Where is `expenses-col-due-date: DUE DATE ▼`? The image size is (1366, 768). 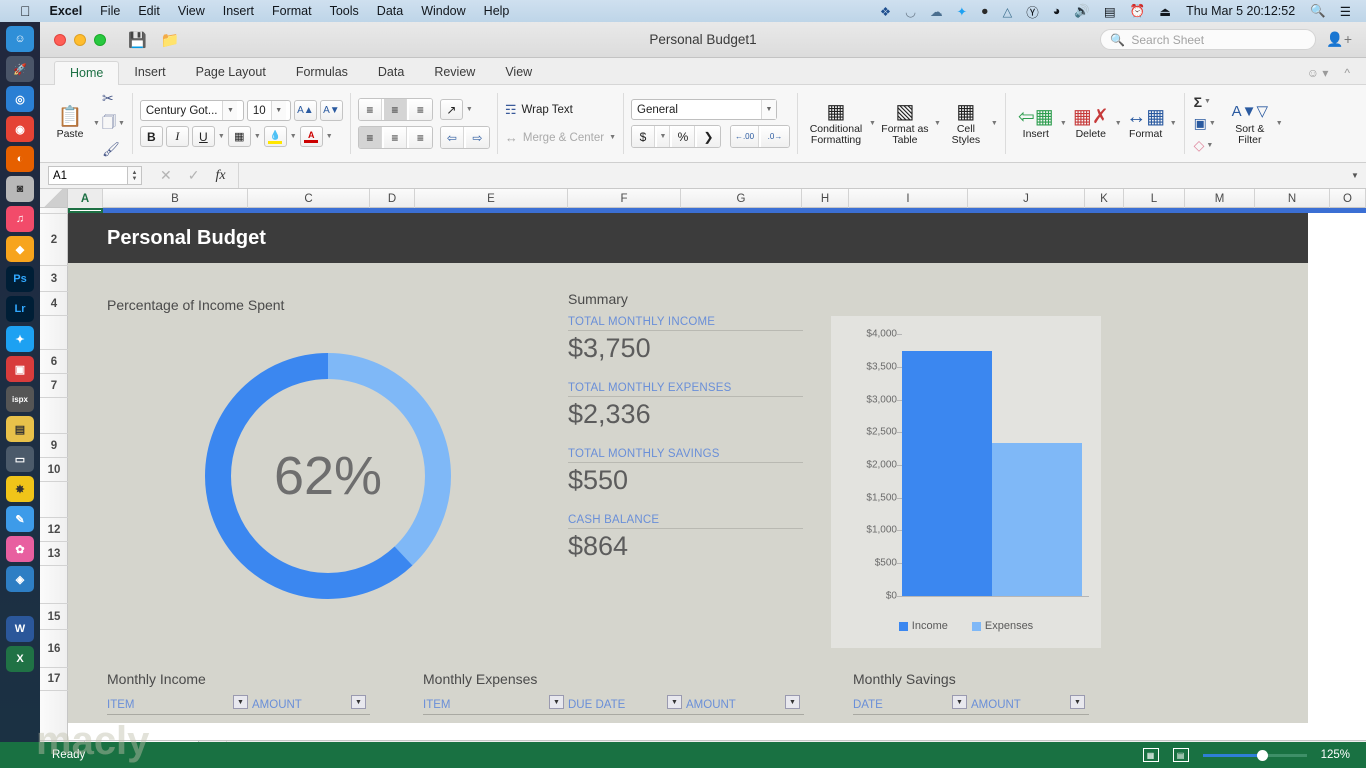
expenses-col-due-date: DUE DATE ▼ is located at coordinates (627, 705).